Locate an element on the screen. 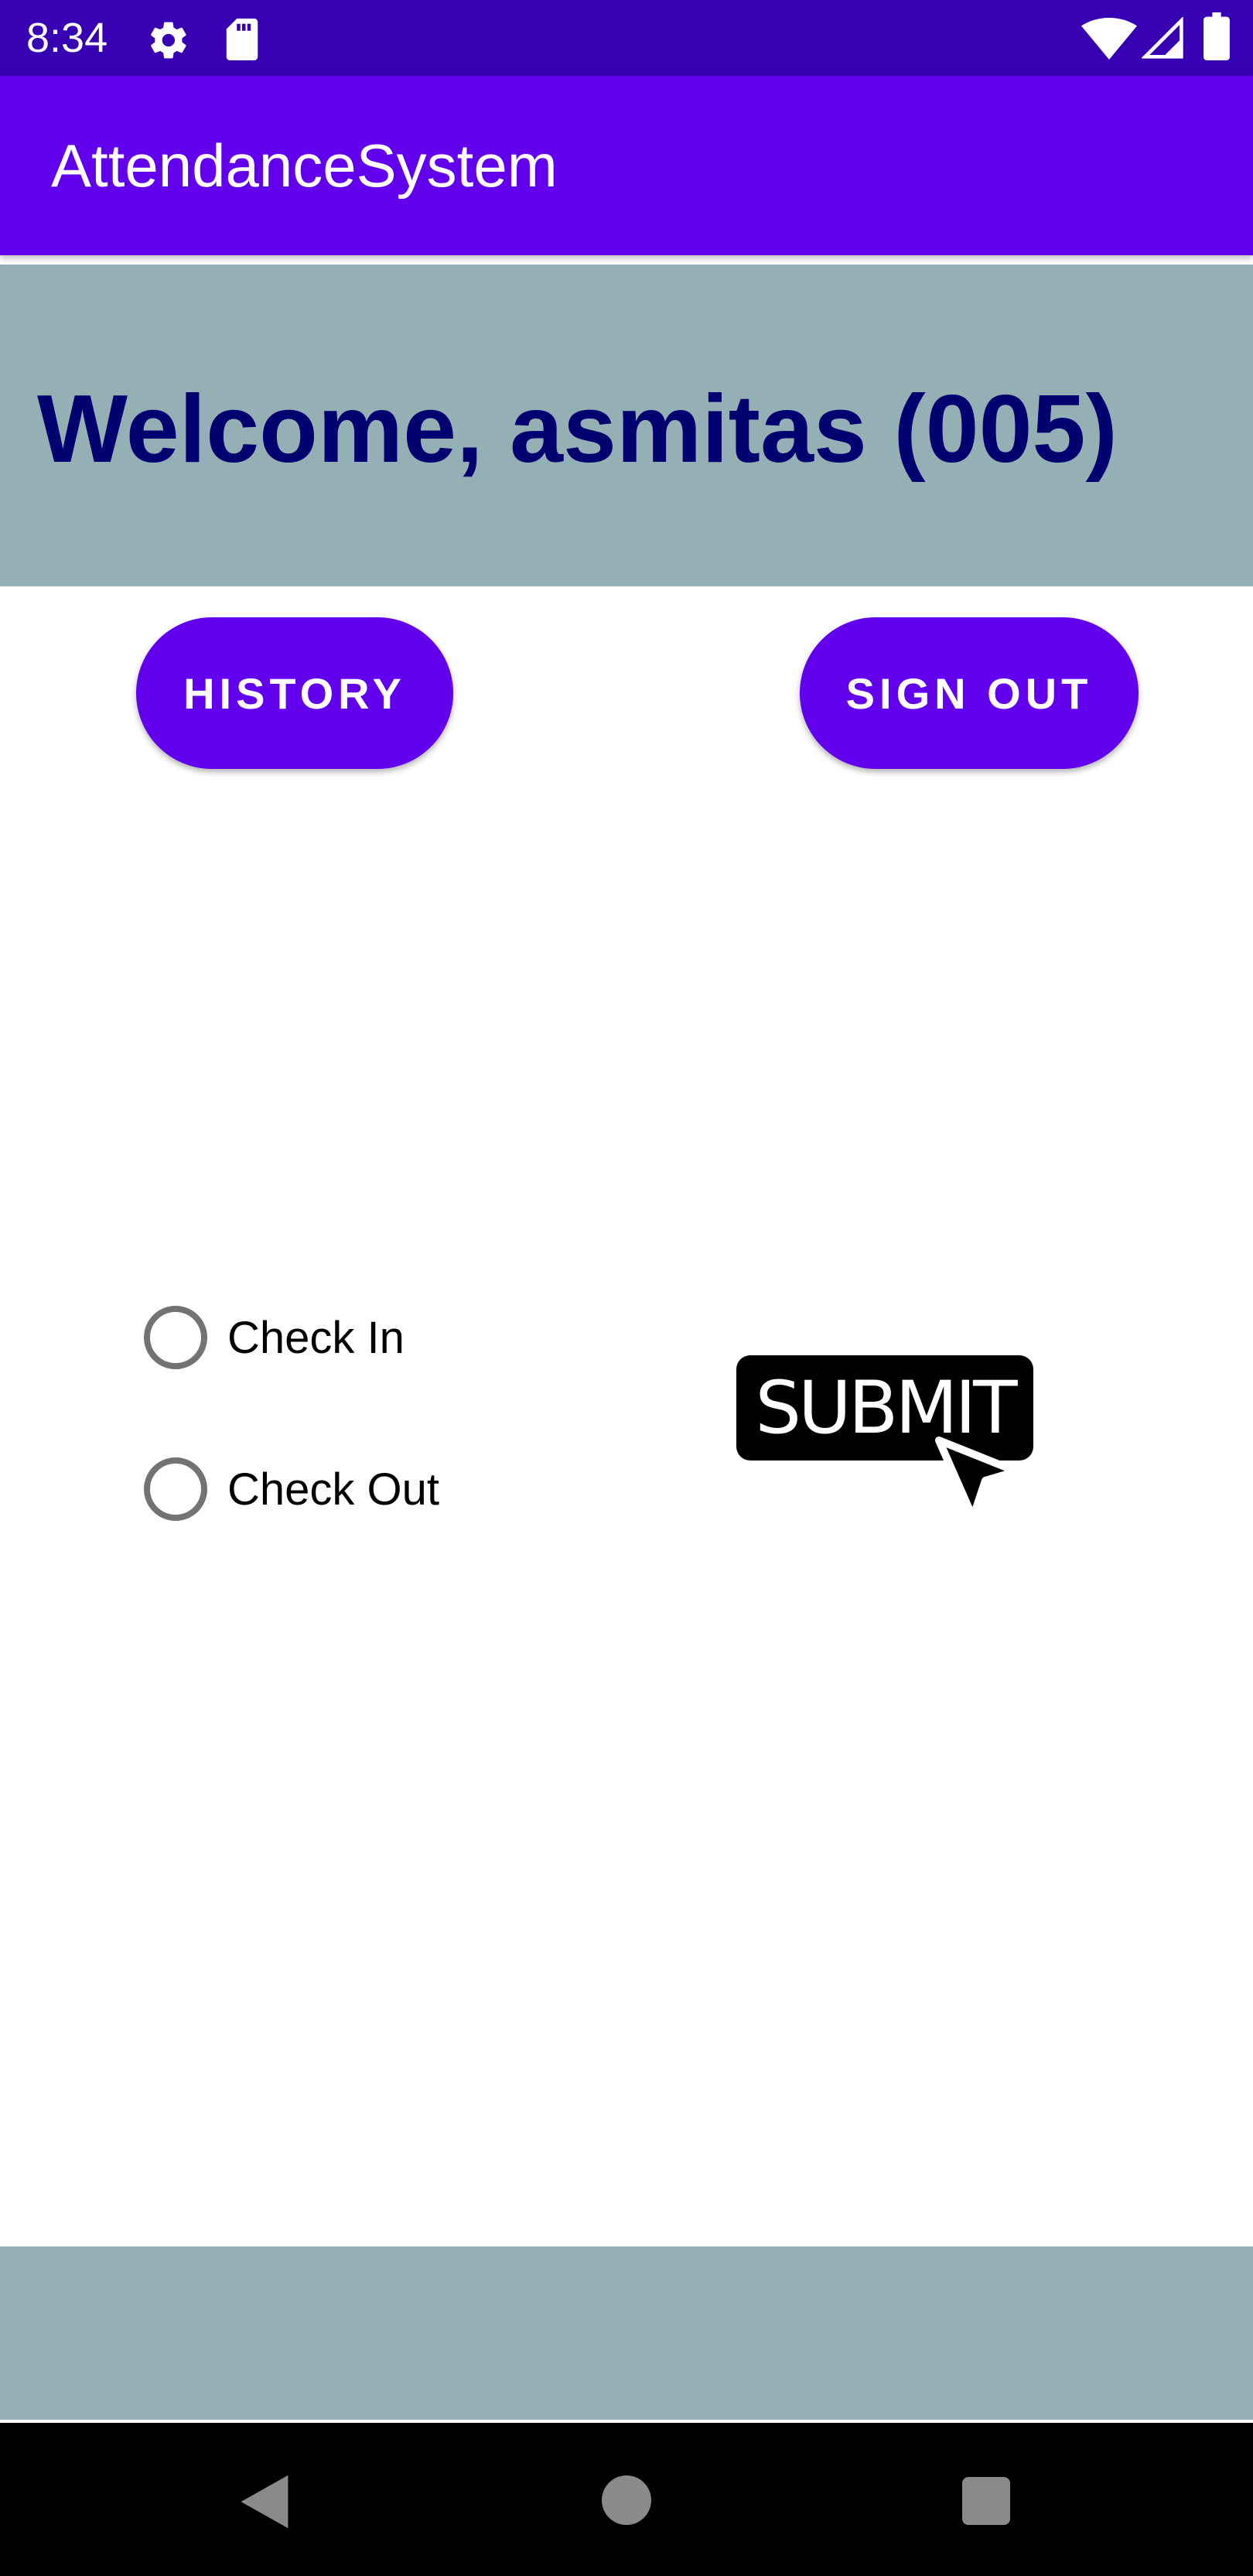 The width and height of the screenshot is (1253, 2576). app-title: AttendanceSystem is located at coordinates (304, 166).